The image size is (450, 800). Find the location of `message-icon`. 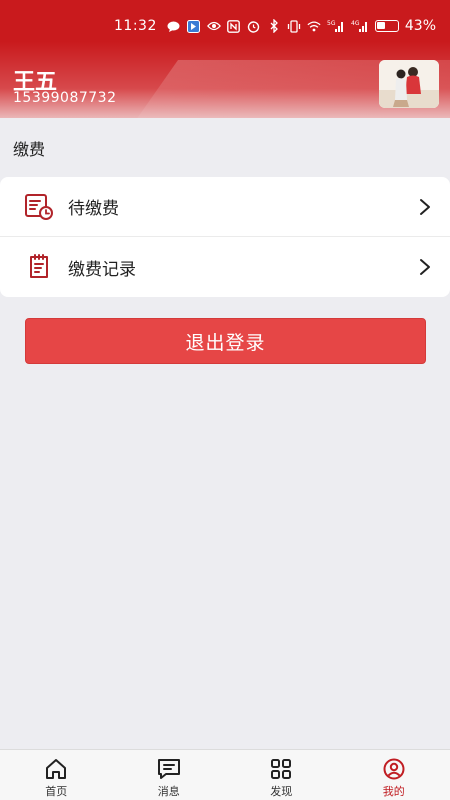

message-icon is located at coordinates (169, 769).